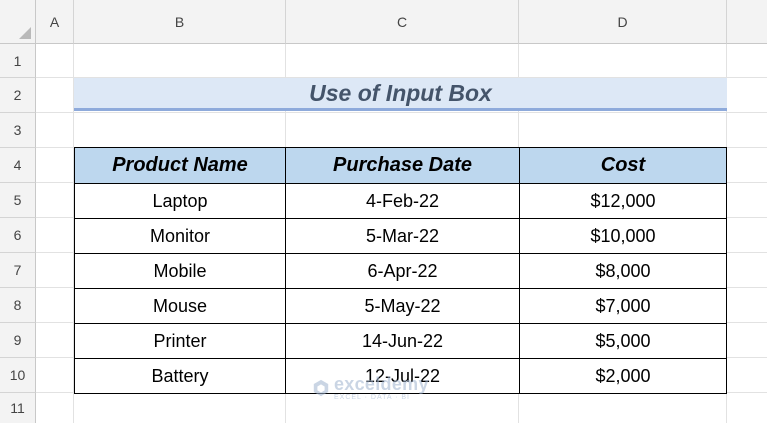  Describe the element at coordinates (401, 112) in the screenshot. I see `gridline` at that location.